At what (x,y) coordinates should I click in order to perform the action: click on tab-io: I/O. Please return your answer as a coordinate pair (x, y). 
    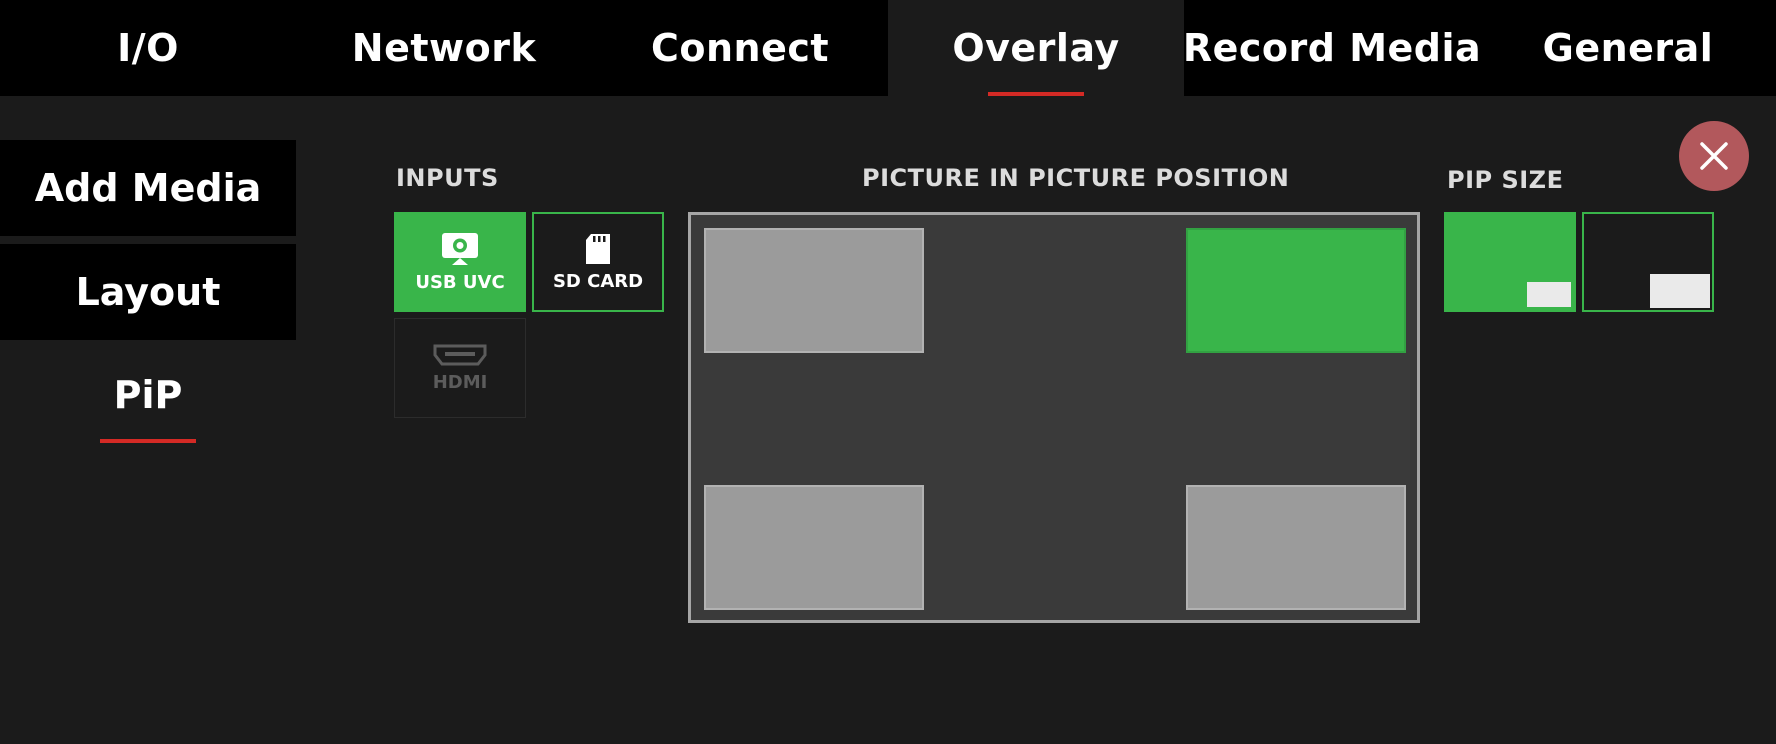
    Looking at the image, I should click on (148, 48).